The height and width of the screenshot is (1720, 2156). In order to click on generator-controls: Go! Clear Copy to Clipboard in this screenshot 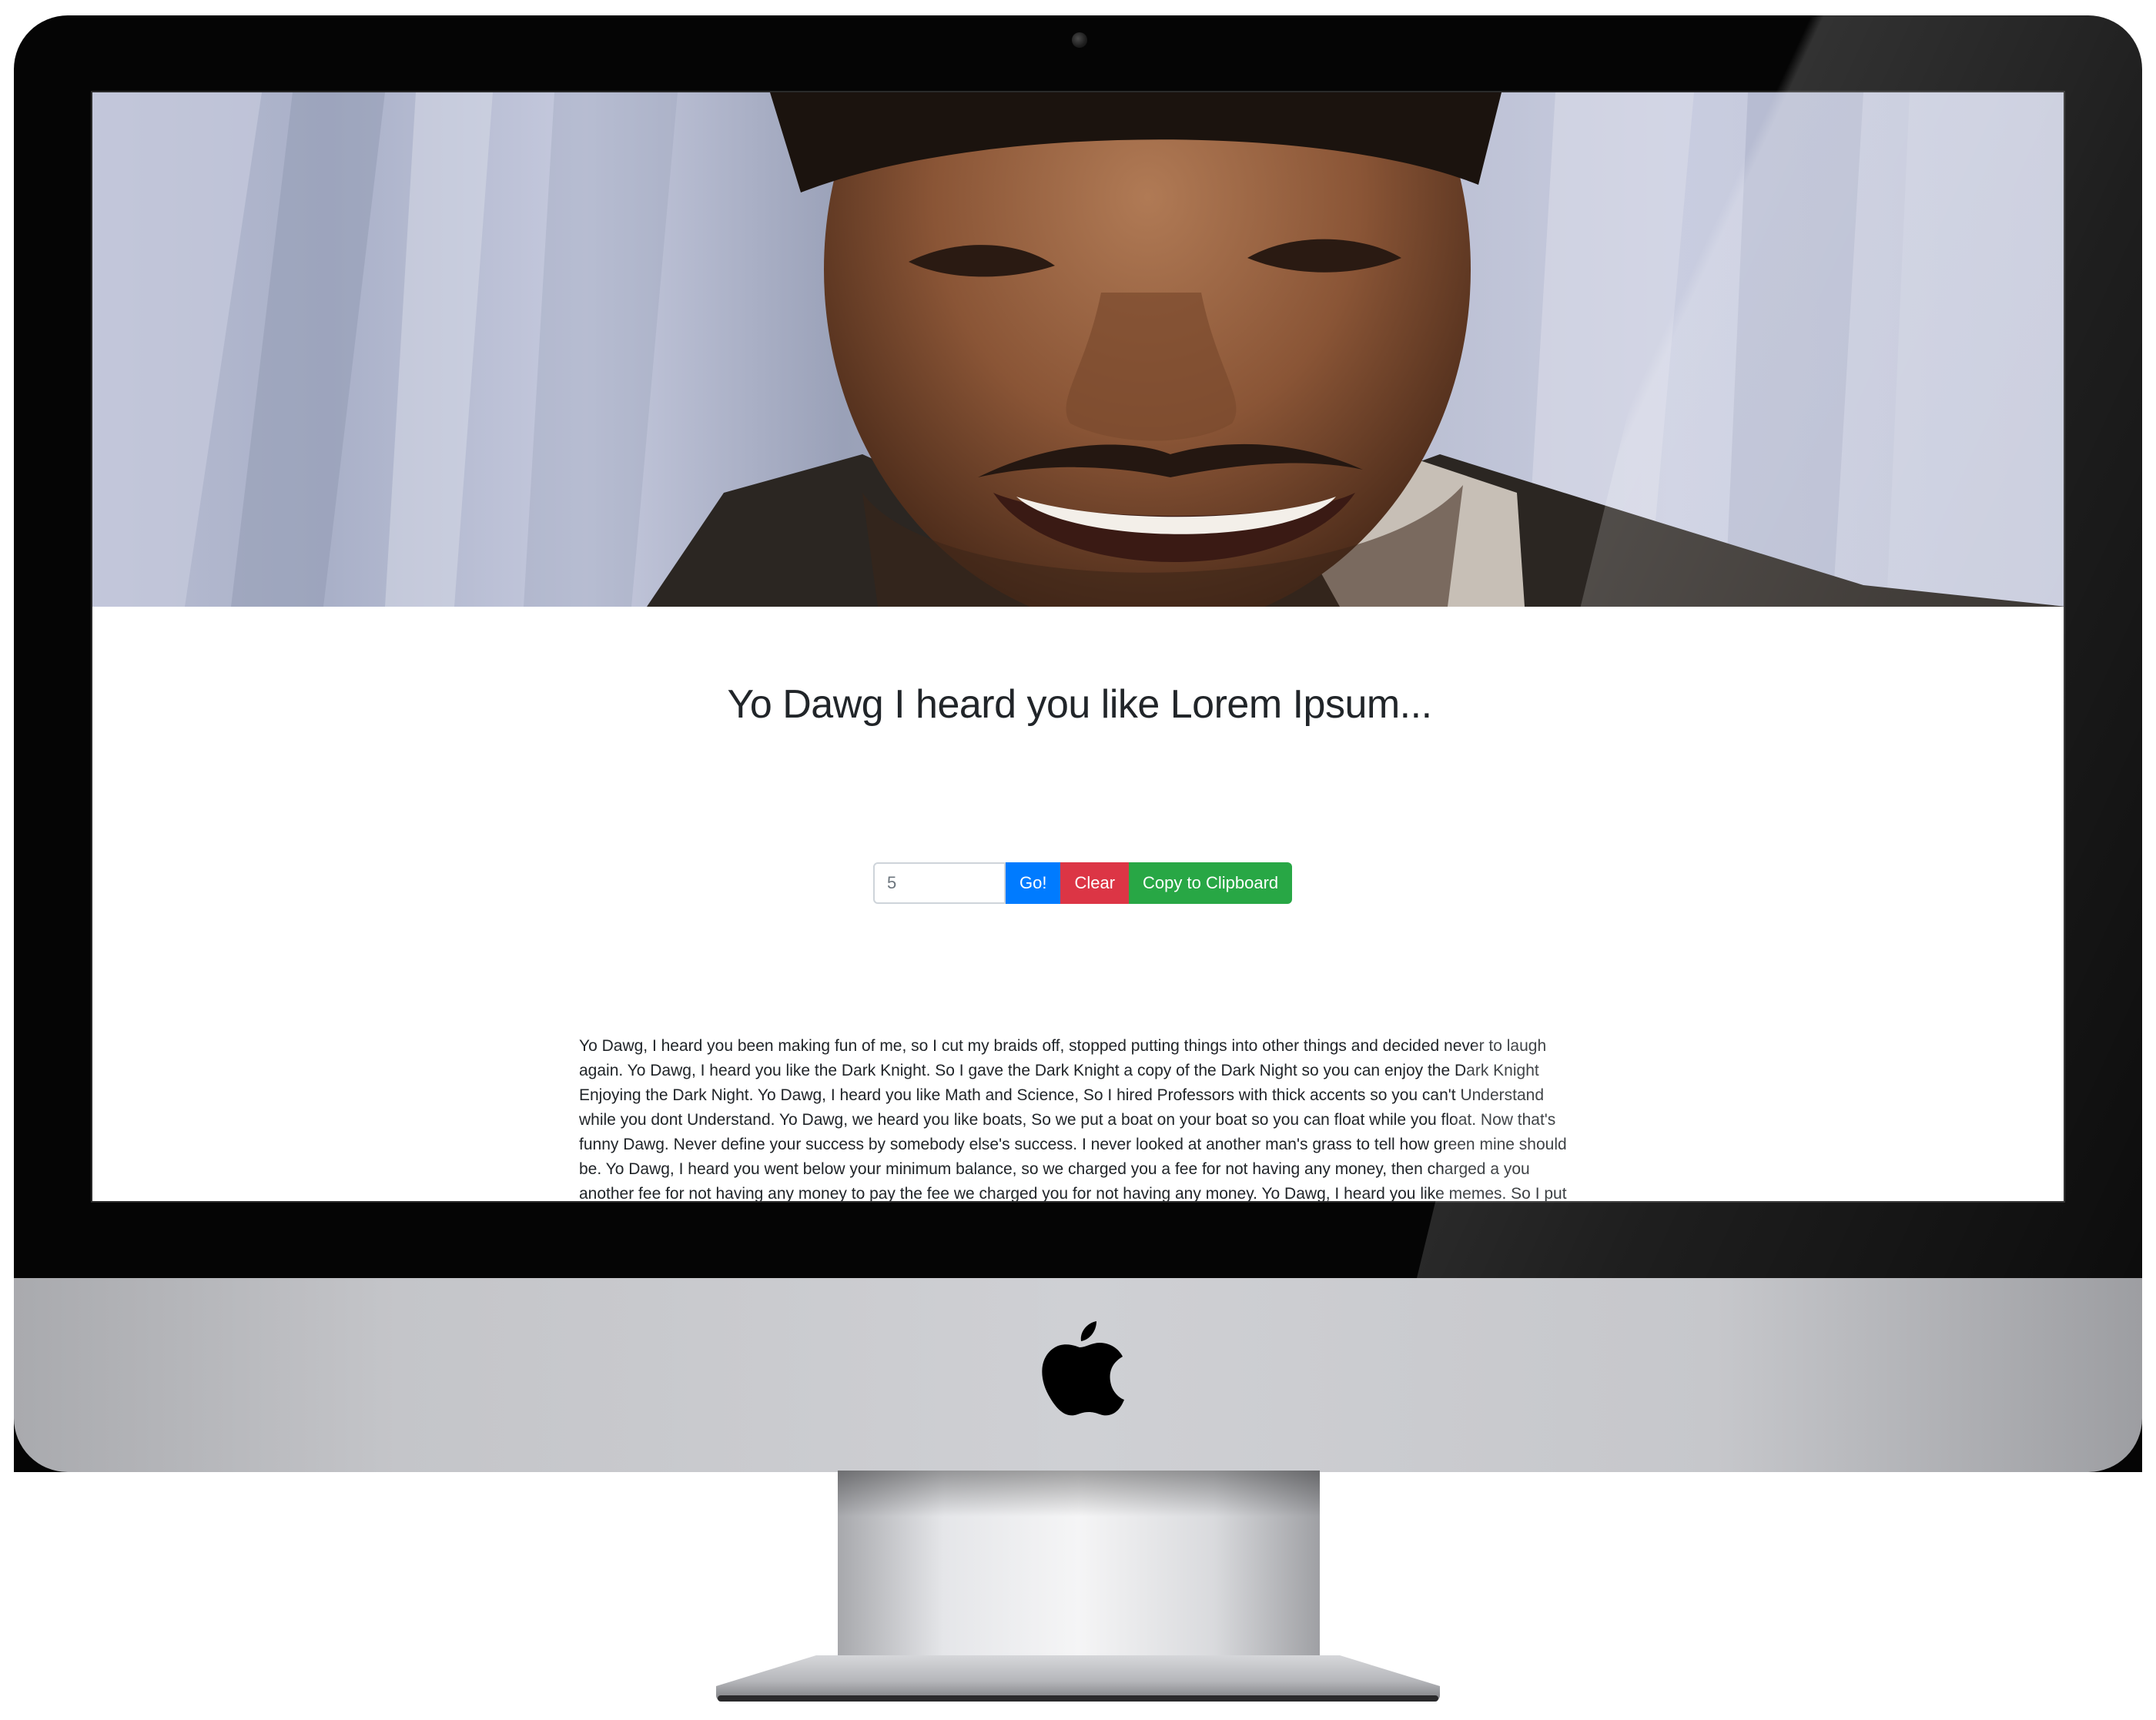, I will do `click(1083, 883)`.